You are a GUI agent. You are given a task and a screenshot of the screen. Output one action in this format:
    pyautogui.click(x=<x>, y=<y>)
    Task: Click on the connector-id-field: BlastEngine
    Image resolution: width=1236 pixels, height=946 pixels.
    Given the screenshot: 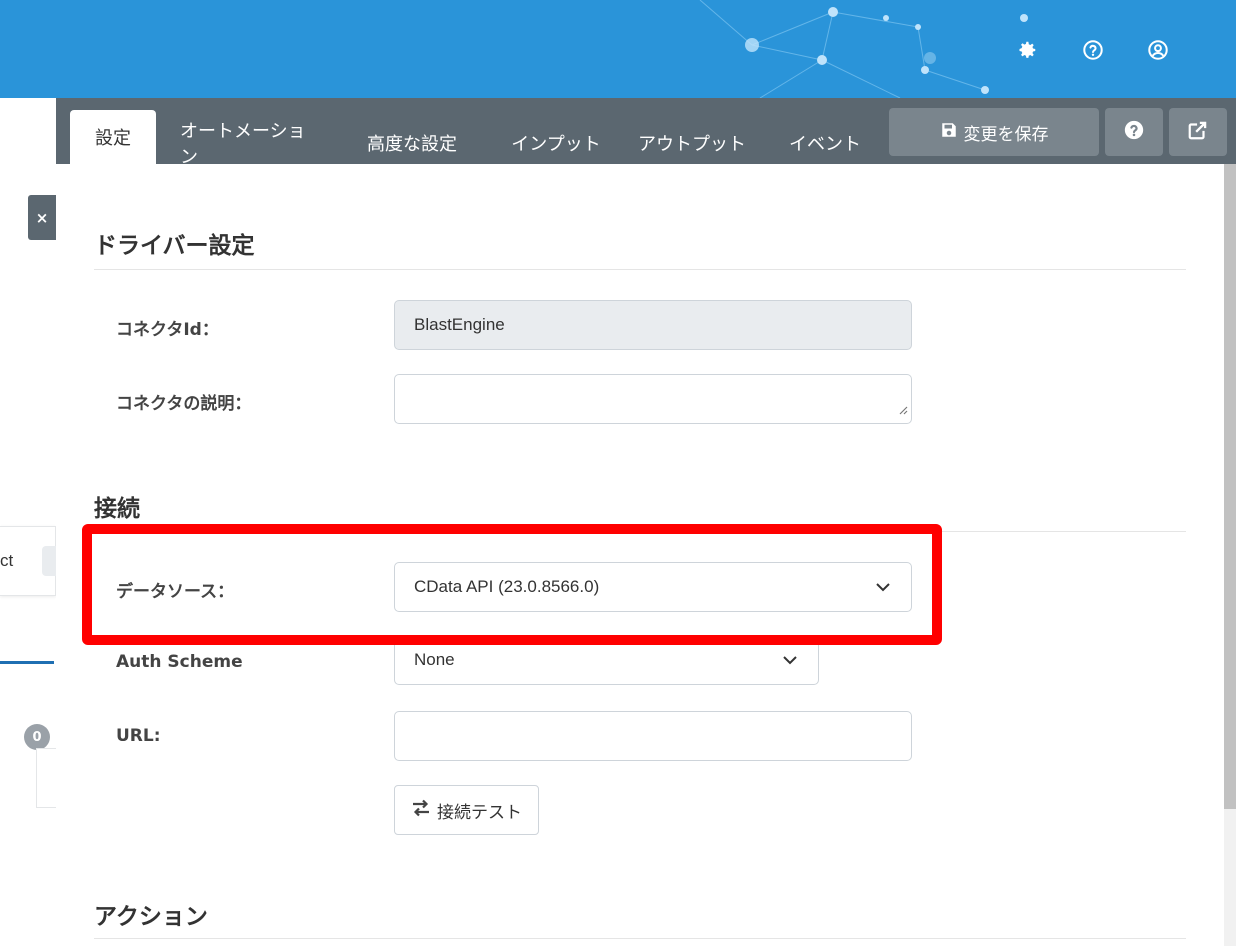 What is the action you would take?
    pyautogui.click(x=653, y=325)
    